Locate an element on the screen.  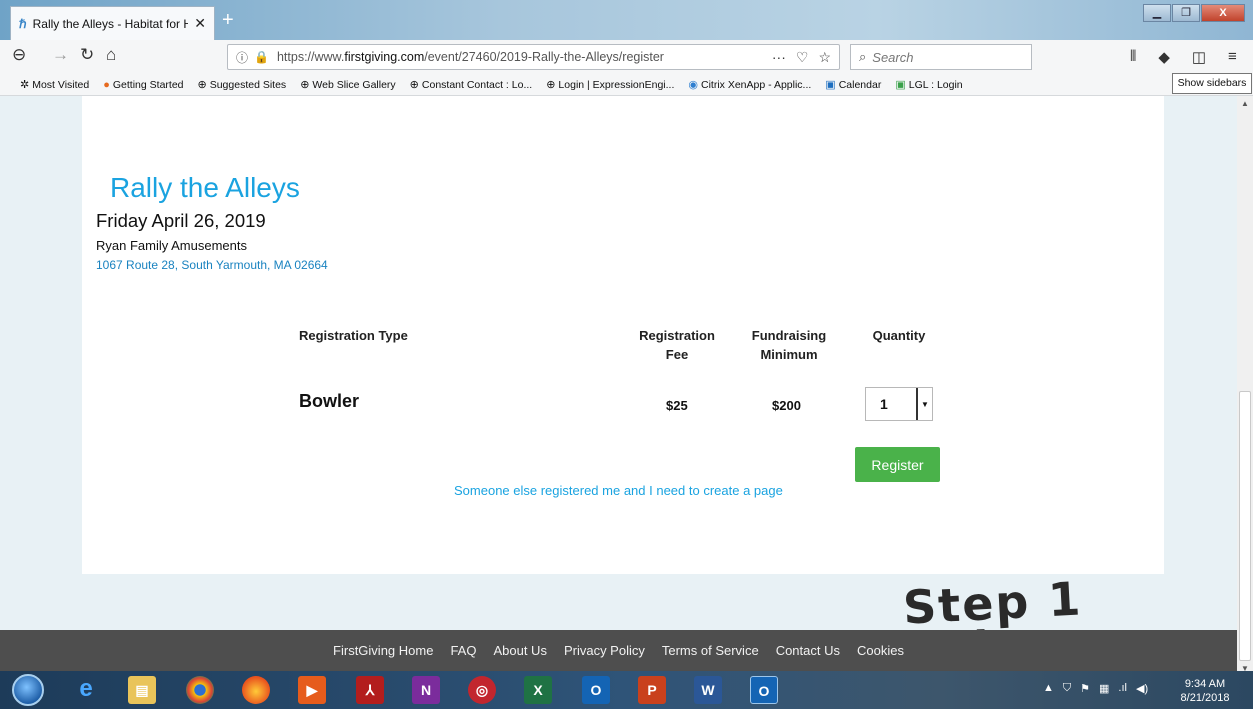
footer-link-terms: Terms of Service is located at coordinates (710, 650).